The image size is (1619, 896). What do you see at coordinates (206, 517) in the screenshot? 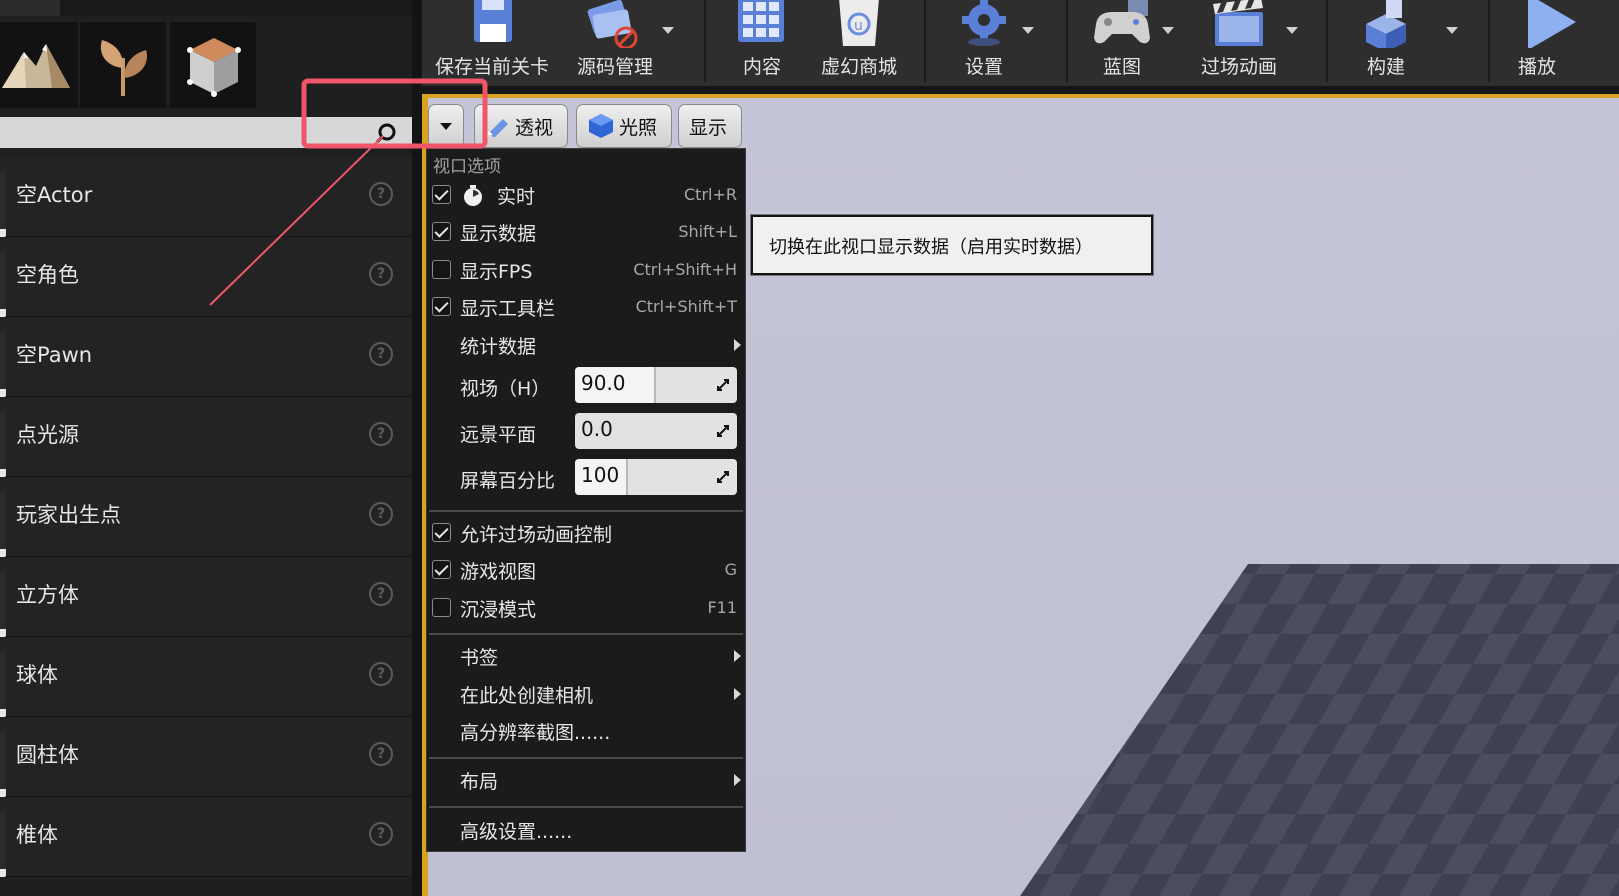
I see `list-item: 玩家出生点?` at bounding box center [206, 517].